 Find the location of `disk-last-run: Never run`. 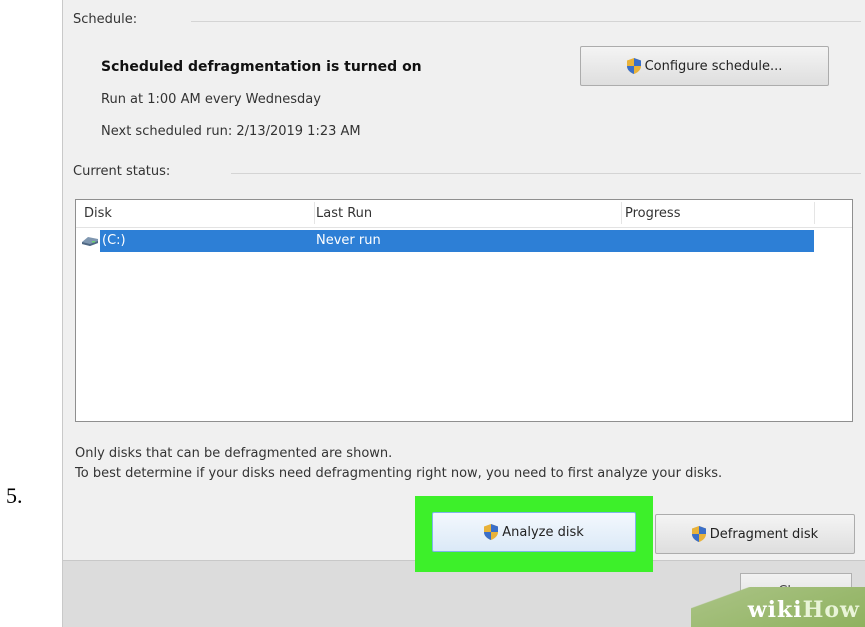

disk-last-run: Never run is located at coordinates (348, 240).